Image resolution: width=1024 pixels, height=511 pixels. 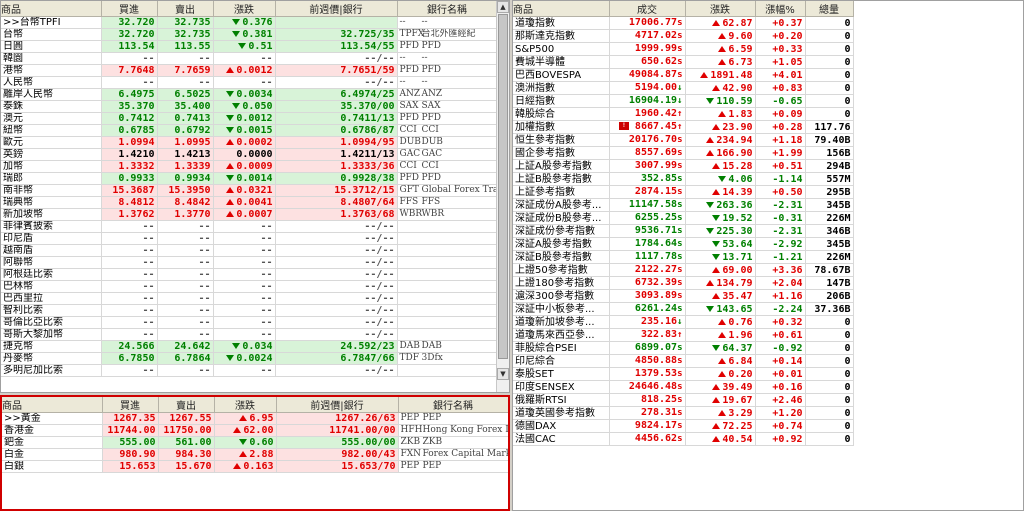 What do you see at coordinates (249, 346) in the screenshot?
I see `table-row: 捷克幣 24.566 24.642 0.034 24.592/23 DAB DAB` at bounding box center [249, 346].